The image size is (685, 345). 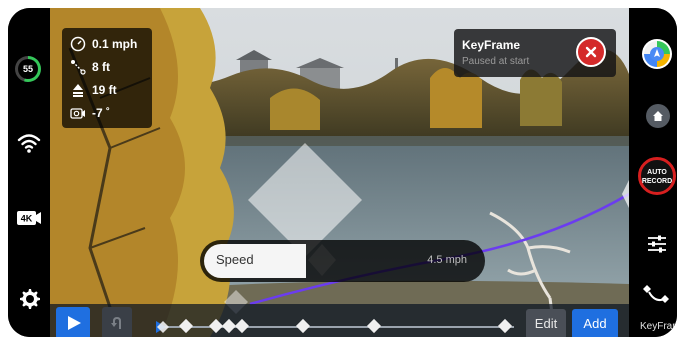 I want to click on keyframe-title: KeyFrame, so click(x=491, y=45).